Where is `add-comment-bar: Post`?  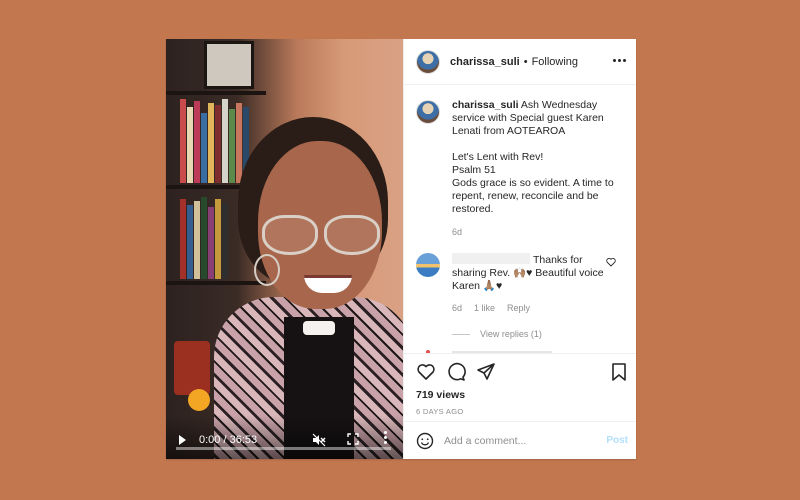
add-comment-bar: Post is located at coordinates (520, 440).